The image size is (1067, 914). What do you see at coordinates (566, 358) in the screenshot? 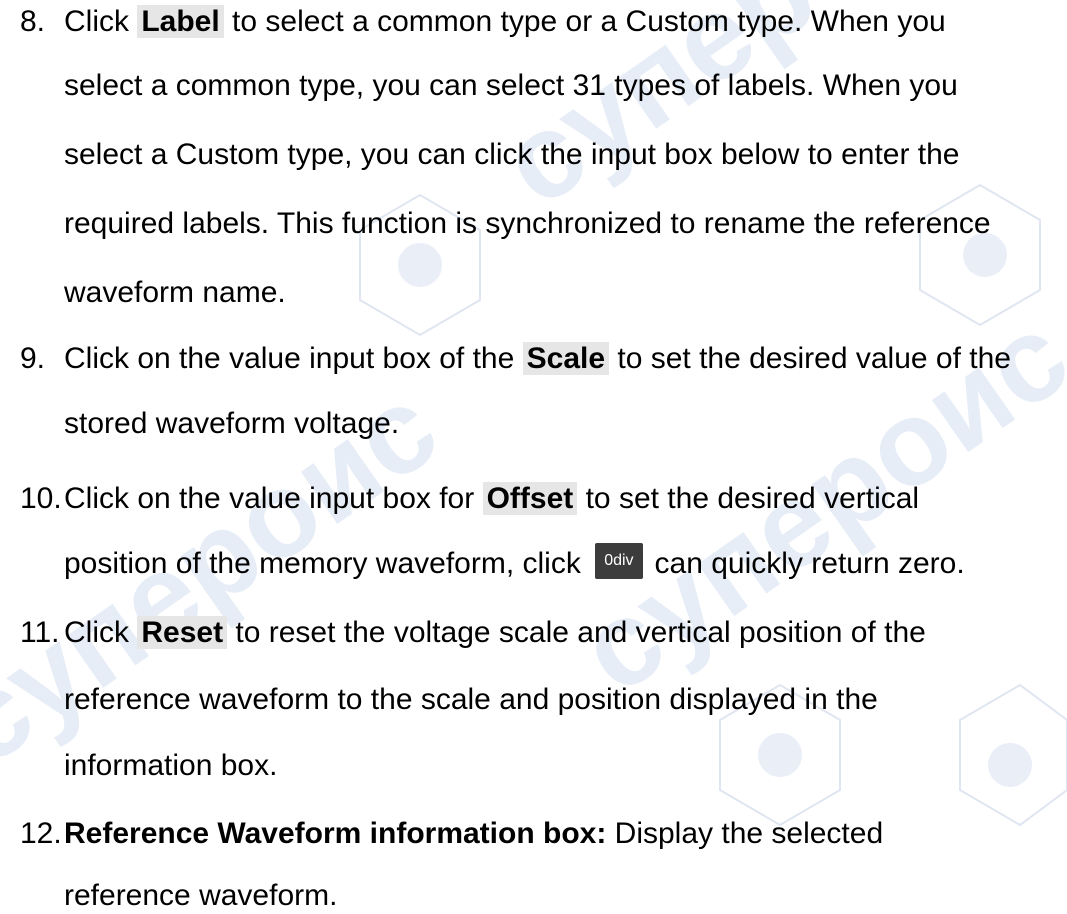
I see `scale-term: Scale` at bounding box center [566, 358].